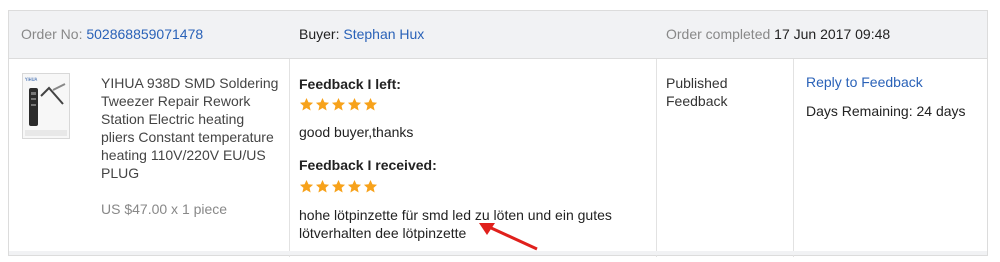 This screenshot has width=1000, height=262. I want to click on card-bottom-strip, so click(498, 253).